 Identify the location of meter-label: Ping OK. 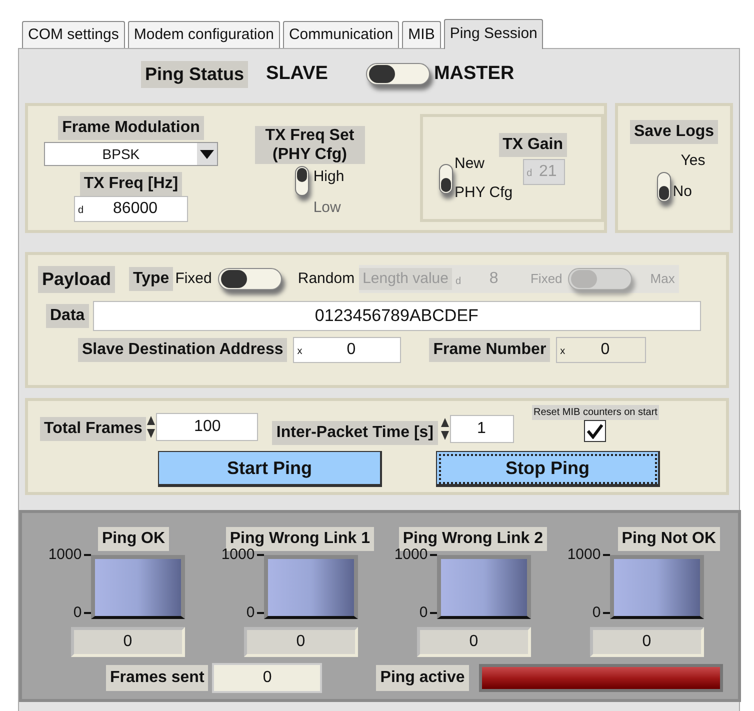
(134, 539).